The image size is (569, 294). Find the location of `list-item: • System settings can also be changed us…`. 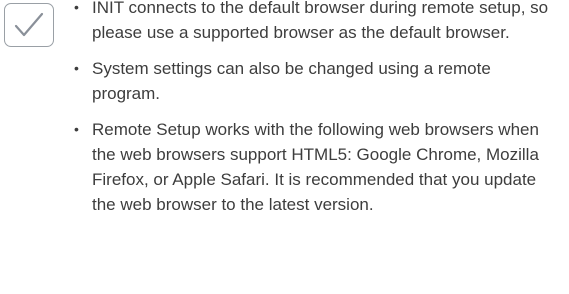

list-item: • System settings can also be changed us… is located at coordinates (314, 81).